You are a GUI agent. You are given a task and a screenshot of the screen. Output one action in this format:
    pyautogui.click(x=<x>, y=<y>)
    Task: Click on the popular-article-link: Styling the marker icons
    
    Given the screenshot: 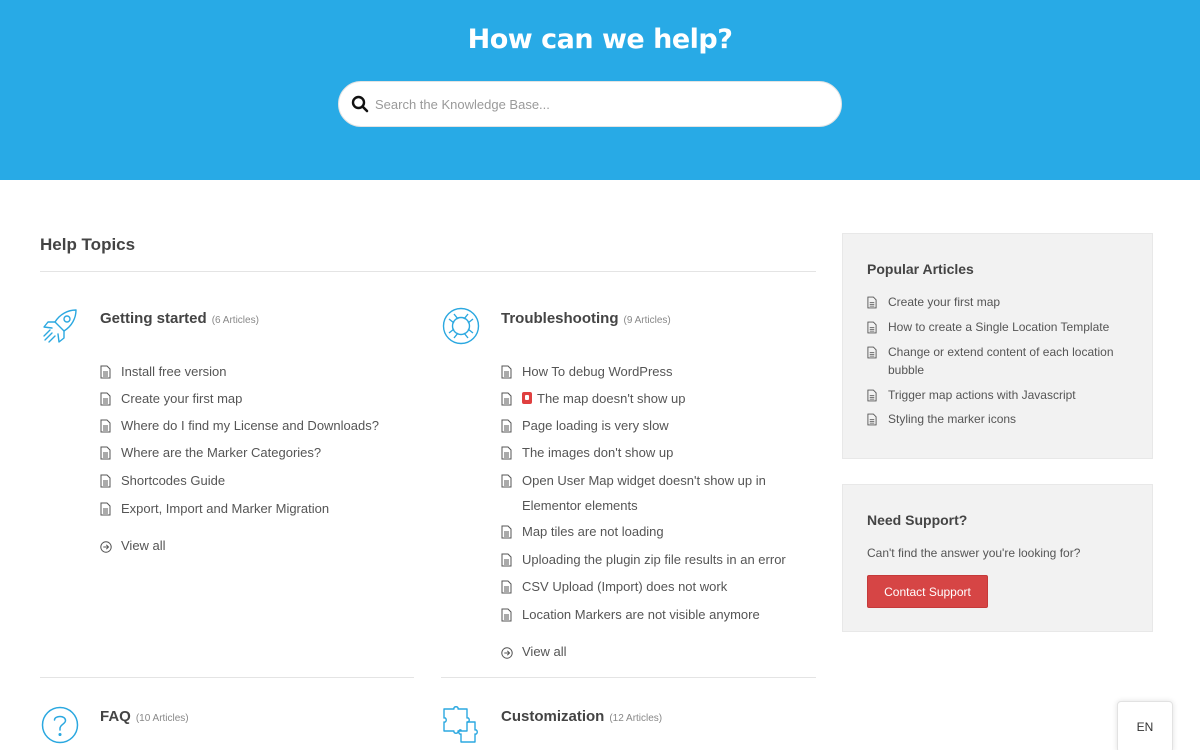 What is the action you would take?
    pyautogui.click(x=992, y=419)
    